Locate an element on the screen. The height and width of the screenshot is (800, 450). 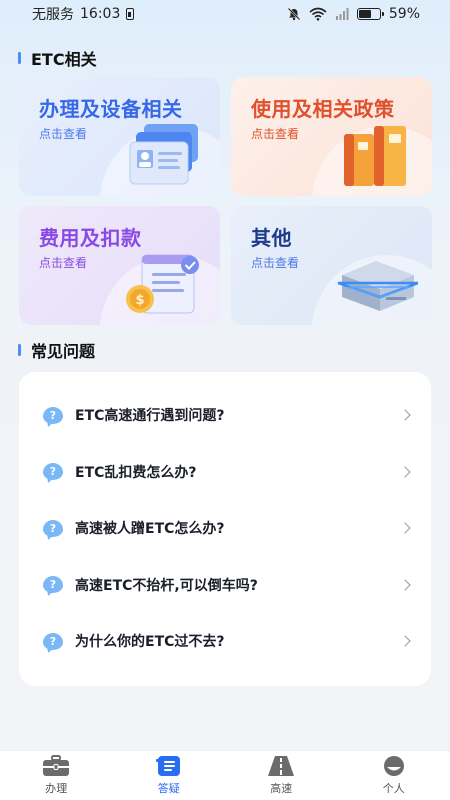
mute-bell-icon is located at coordinates (294, 14).